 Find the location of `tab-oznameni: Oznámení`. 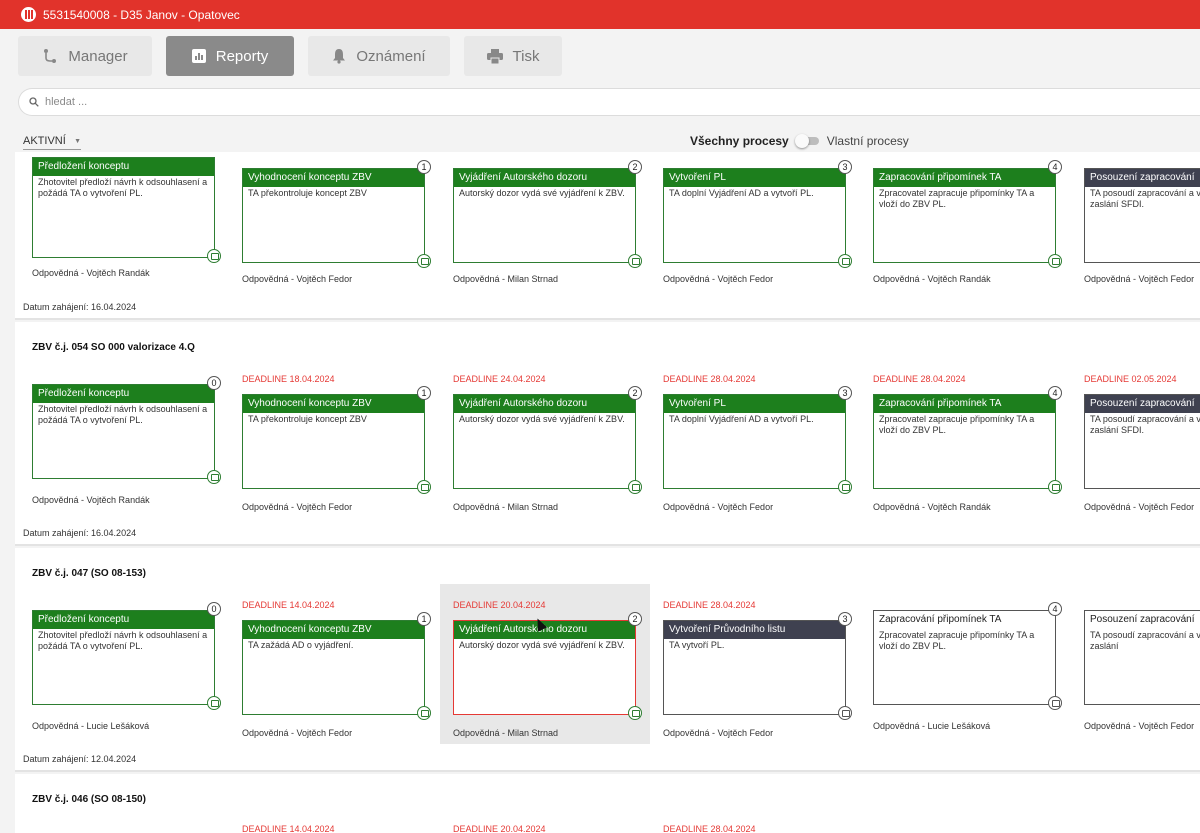

tab-oznameni: Oznámení is located at coordinates (379, 56).